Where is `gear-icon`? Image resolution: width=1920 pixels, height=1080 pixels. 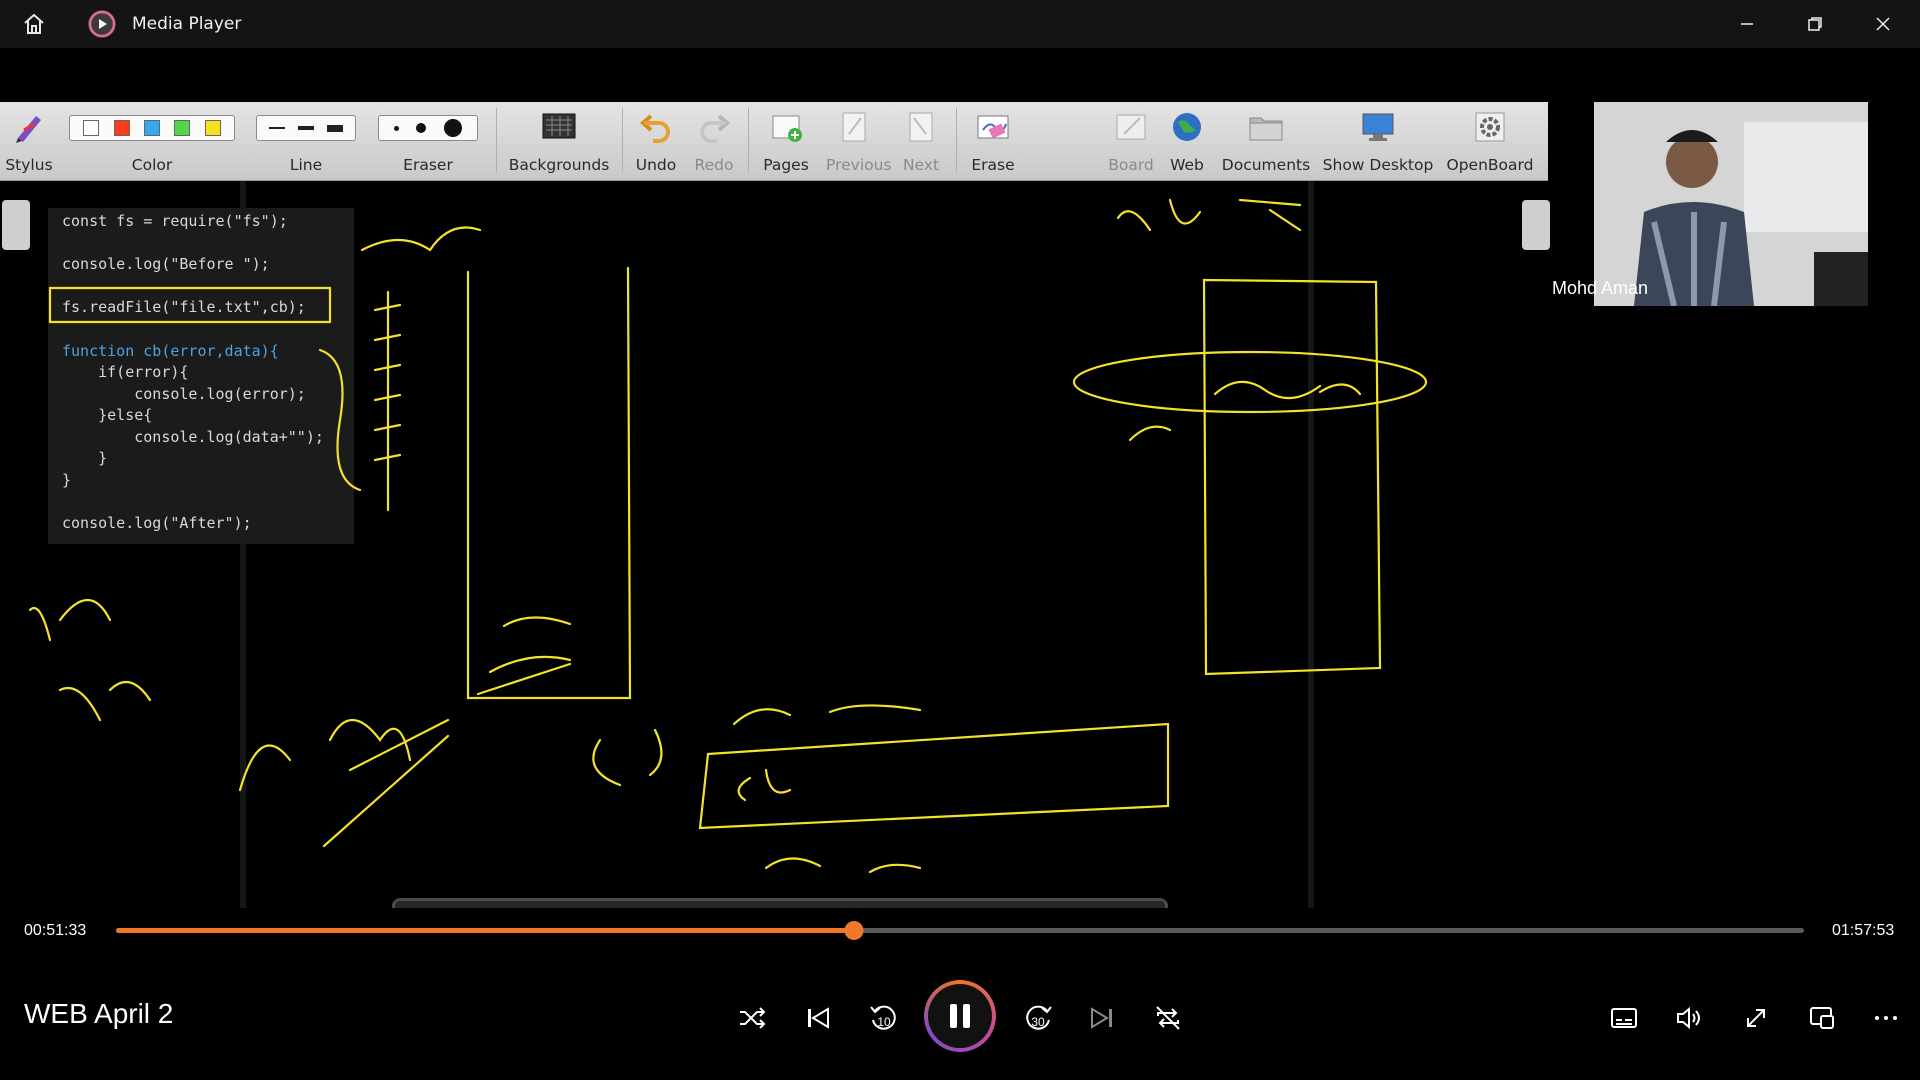
gear-icon is located at coordinates (1490, 127).